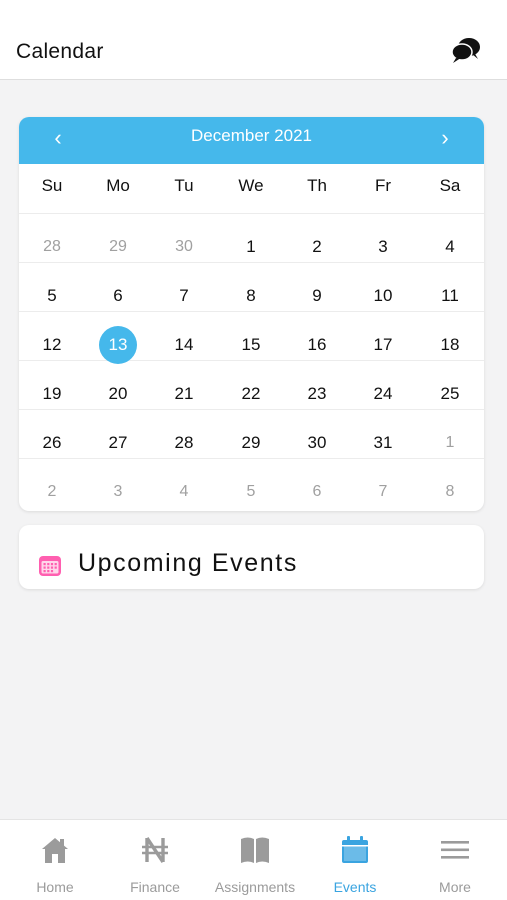  I want to click on day-number: 24, so click(383, 393).